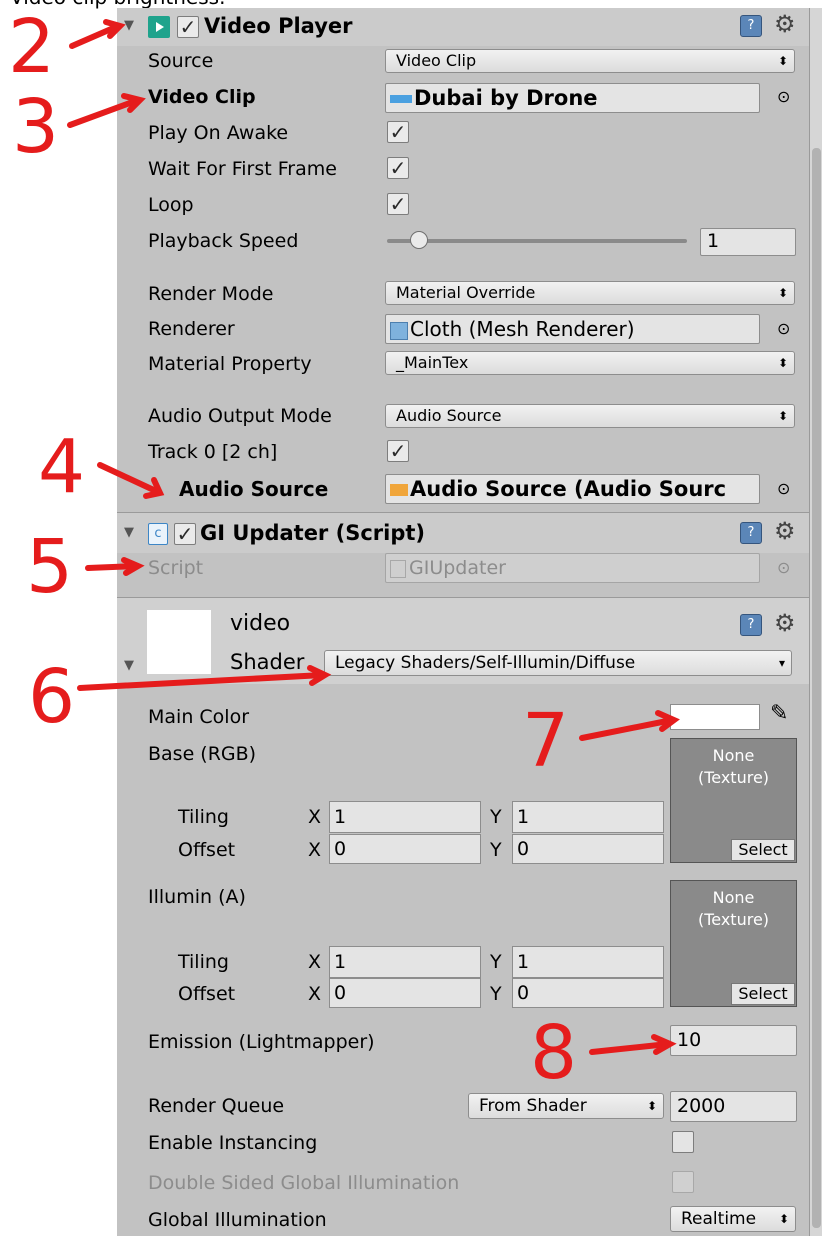 The image size is (822, 1236). What do you see at coordinates (36, 127) in the screenshot?
I see `annotation-3: 3` at bounding box center [36, 127].